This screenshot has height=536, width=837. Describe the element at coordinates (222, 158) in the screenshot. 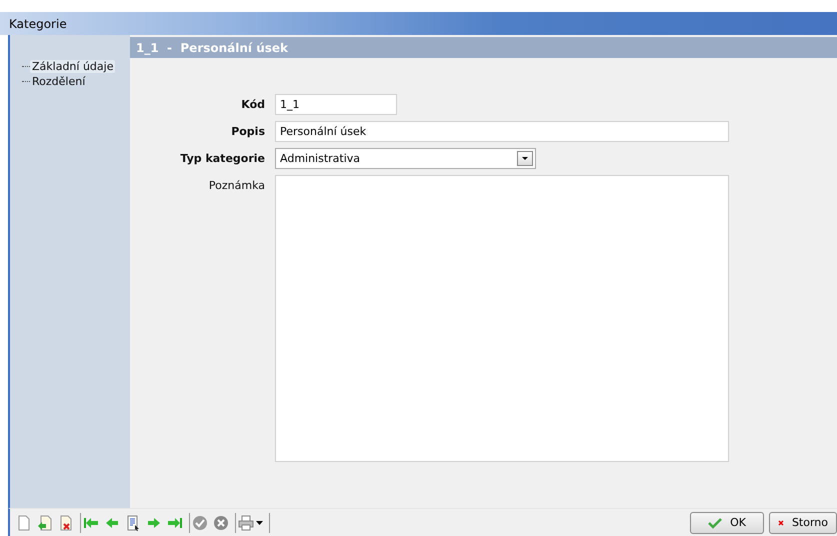

I see `field-label: Typ kategorie` at that location.